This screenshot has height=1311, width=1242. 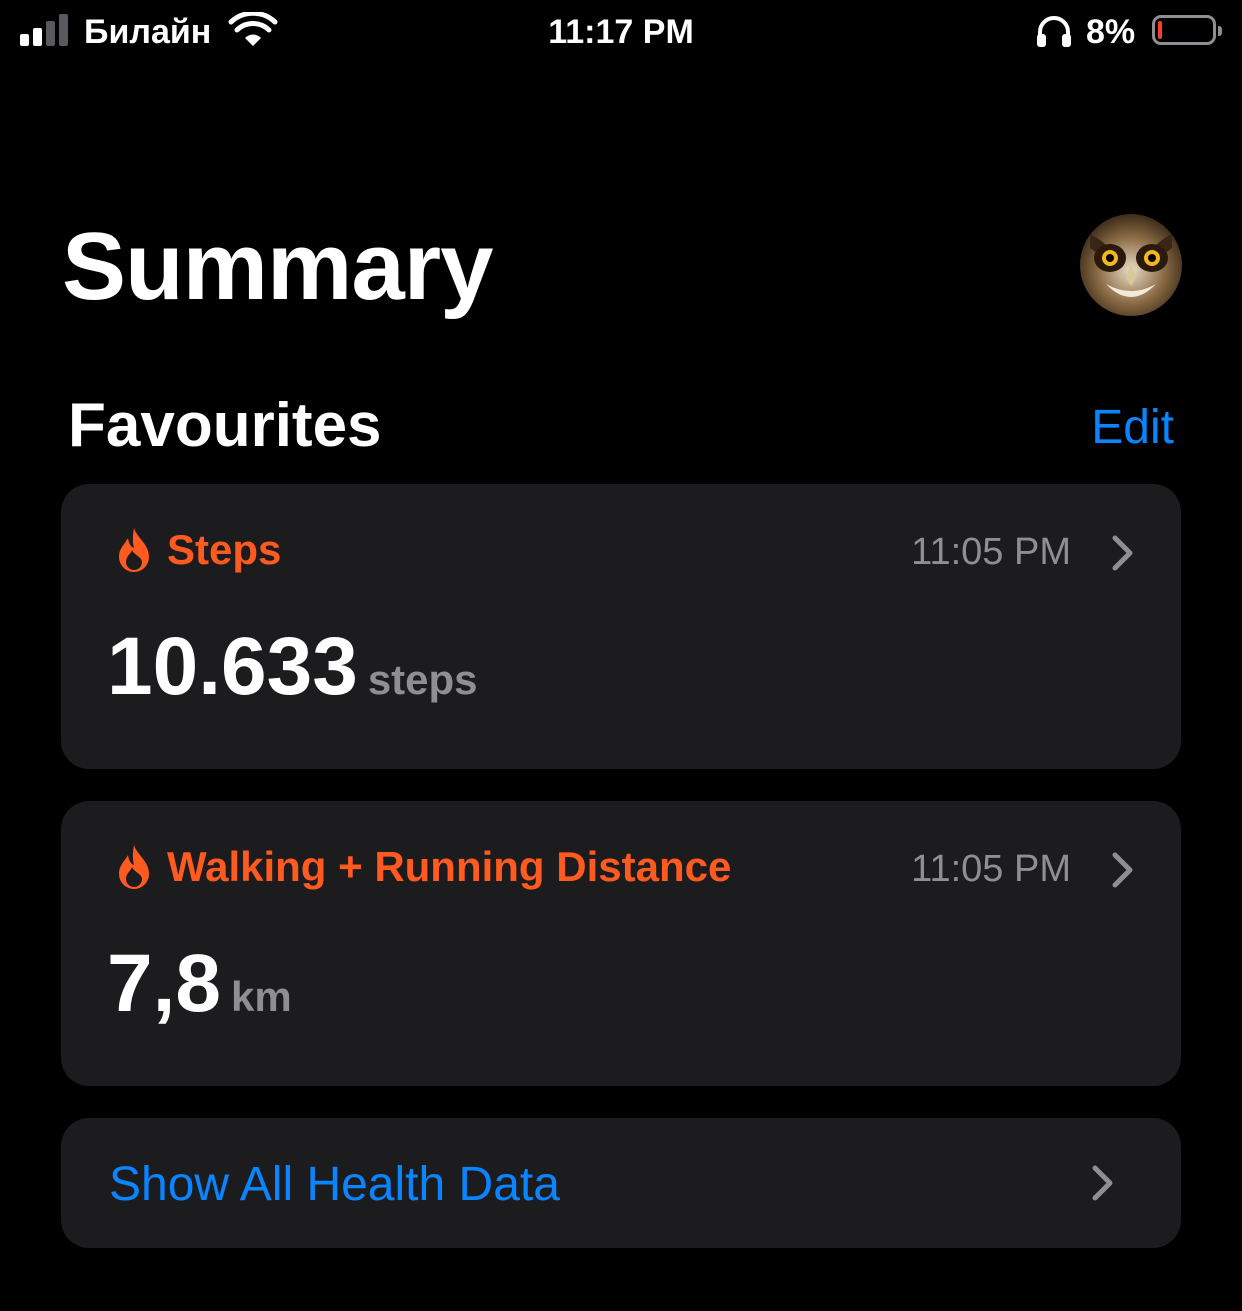 I want to click on show-all-label: Show All Health Data, so click(x=334, y=1184).